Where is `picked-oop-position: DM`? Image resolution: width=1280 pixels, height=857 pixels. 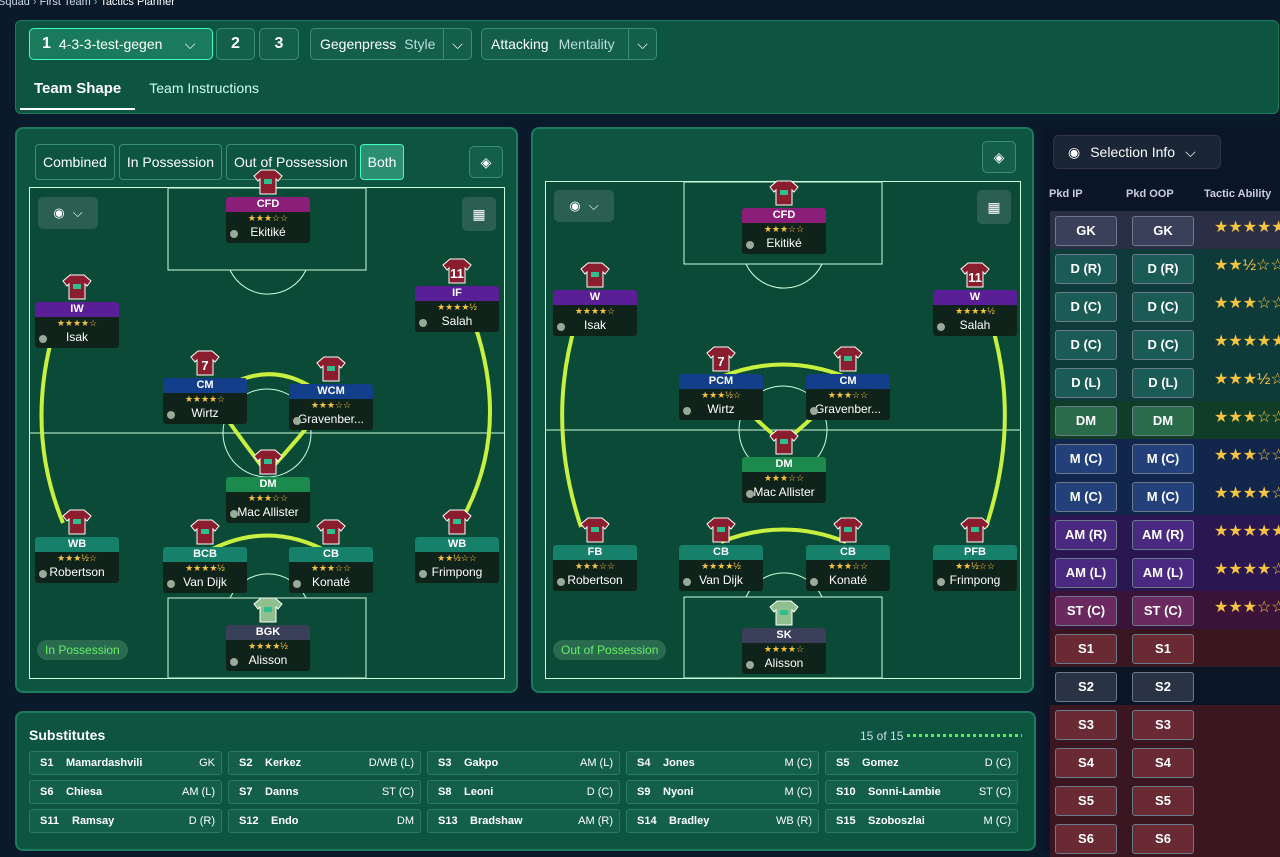
picked-oop-position: DM is located at coordinates (1163, 421).